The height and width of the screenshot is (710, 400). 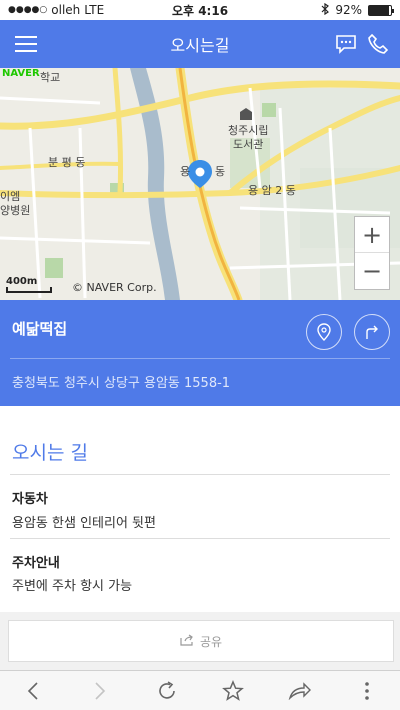 I want to click on zoom-control: + −, so click(x=372, y=253).